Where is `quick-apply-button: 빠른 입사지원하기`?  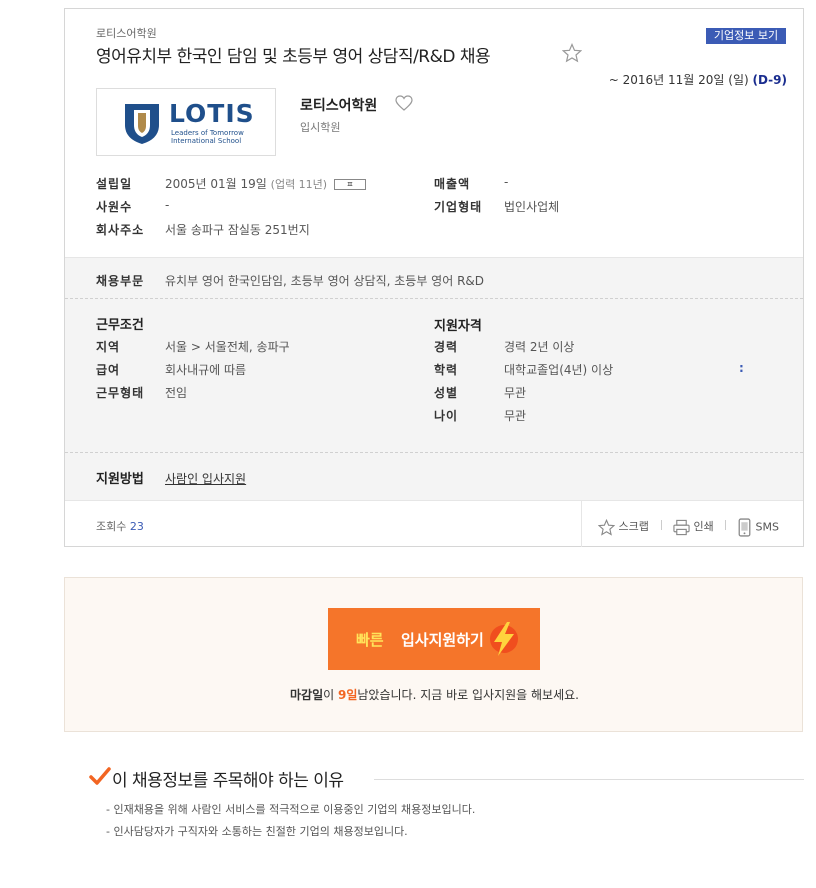
quick-apply-button: 빠른 입사지원하기 is located at coordinates (434, 639).